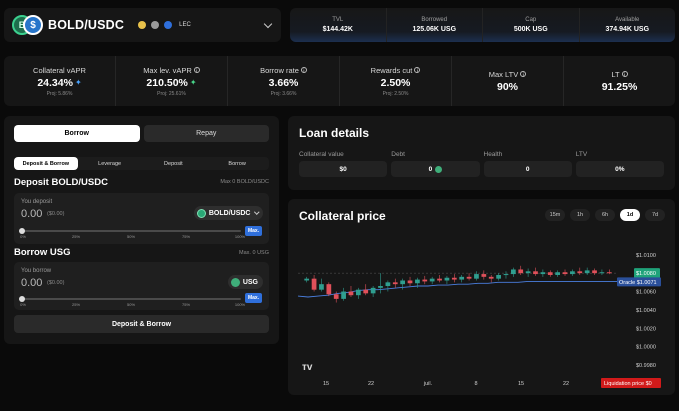 The image size is (679, 411). What do you see at coordinates (627, 20) in the screenshot?
I see `market-stat-label: Available` at bounding box center [627, 20].